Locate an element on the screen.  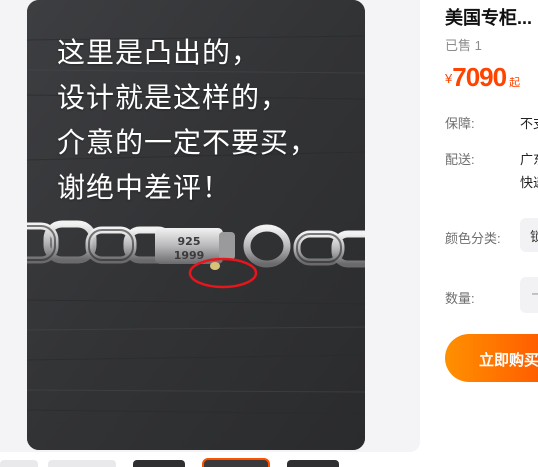
overlay-line-4: 谢绝中差评！ is located at coordinates (144, 187).